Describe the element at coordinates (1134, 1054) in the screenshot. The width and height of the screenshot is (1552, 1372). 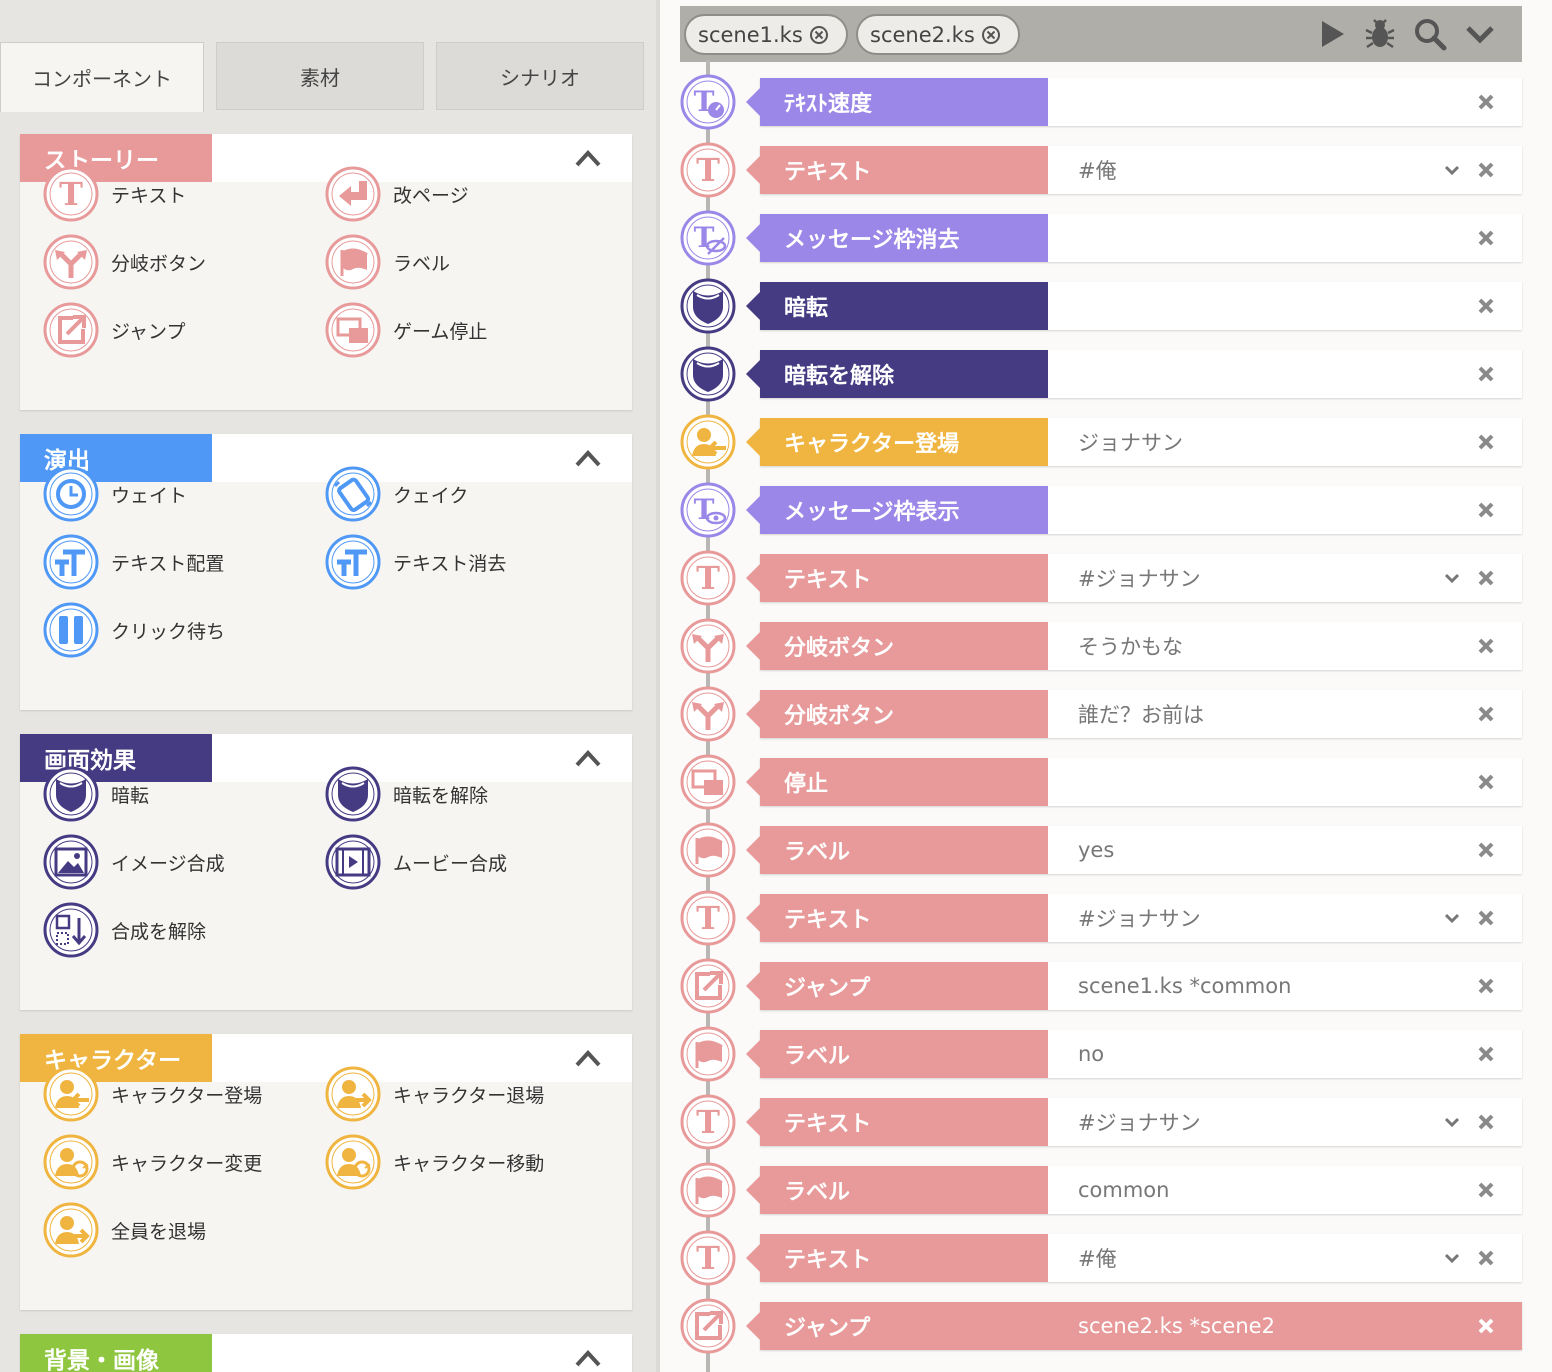
I see `scenario-row: ラベル no` at that location.